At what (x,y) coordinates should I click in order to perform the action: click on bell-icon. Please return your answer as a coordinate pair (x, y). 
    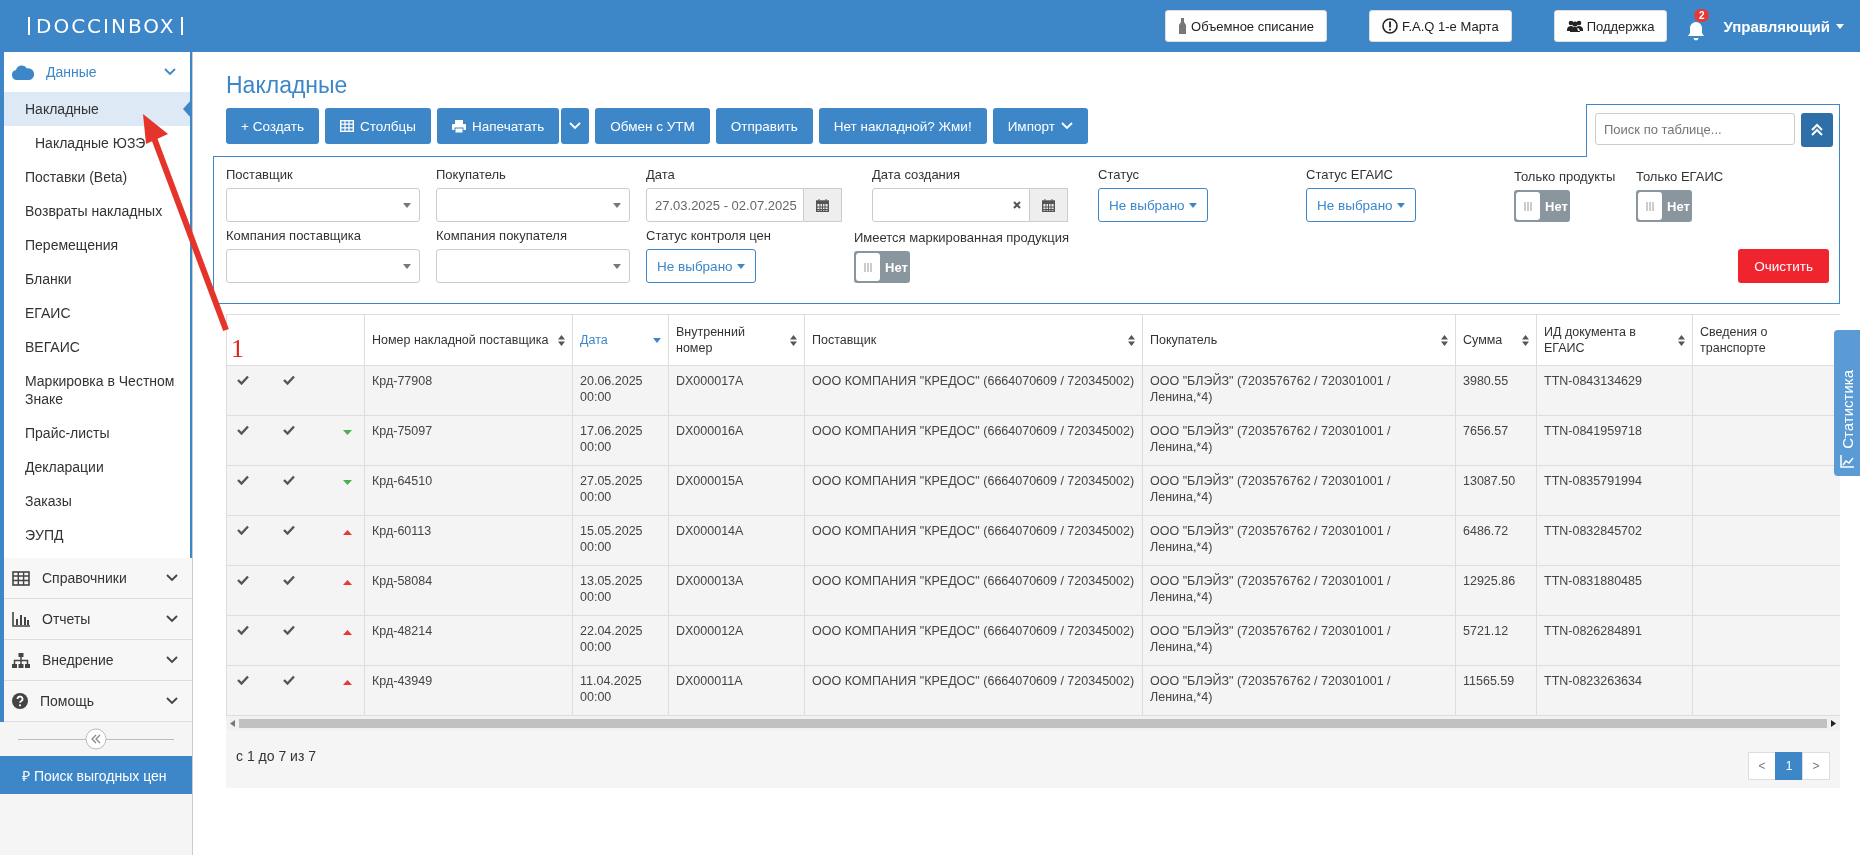
    Looking at the image, I should click on (1696, 31).